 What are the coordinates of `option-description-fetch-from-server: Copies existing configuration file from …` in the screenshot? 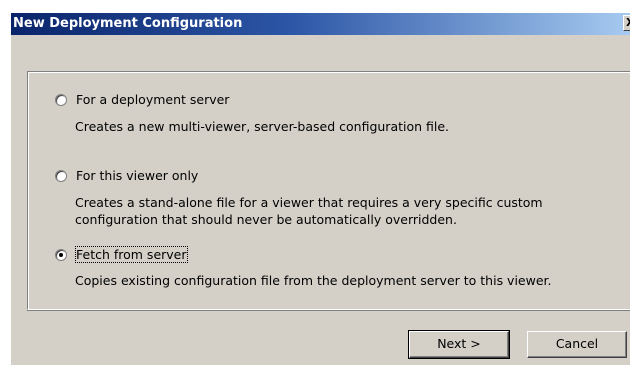 It's located at (313, 280).